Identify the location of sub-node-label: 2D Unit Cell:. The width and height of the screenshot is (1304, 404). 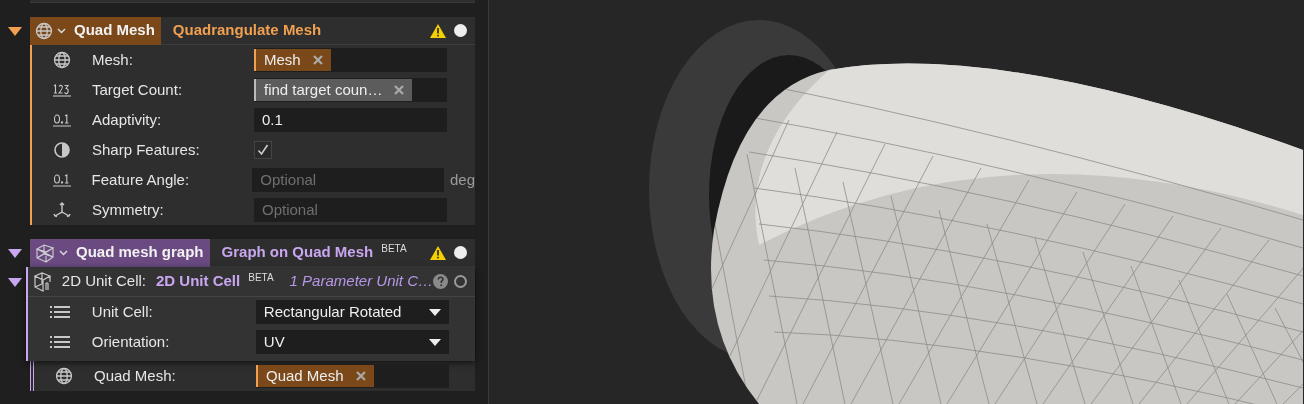
(104, 281).